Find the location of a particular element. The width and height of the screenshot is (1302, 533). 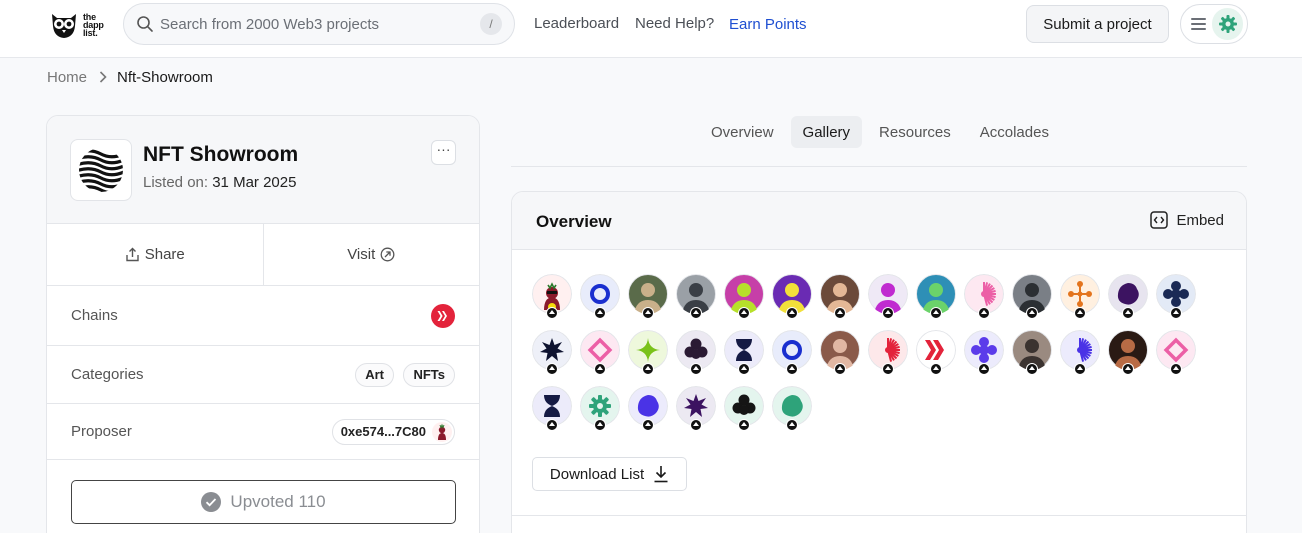

category-chip-nfts: NFTs is located at coordinates (429, 374).